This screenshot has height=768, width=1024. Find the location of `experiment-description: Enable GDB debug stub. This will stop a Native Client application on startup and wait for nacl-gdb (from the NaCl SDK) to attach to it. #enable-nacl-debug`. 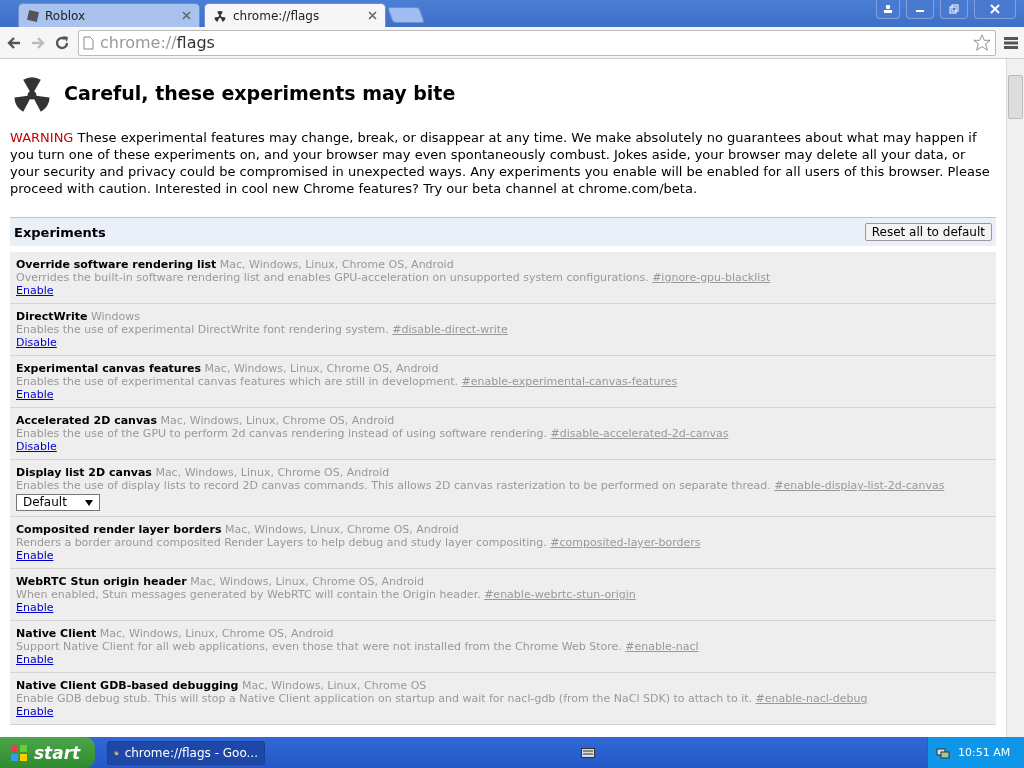

experiment-description: Enable GDB debug stub. This will stop a Native Client application on startup and wait for nacl-gdb (from the NaCl SDK) to attach to it. #enable-nacl-debug is located at coordinates (442, 698).